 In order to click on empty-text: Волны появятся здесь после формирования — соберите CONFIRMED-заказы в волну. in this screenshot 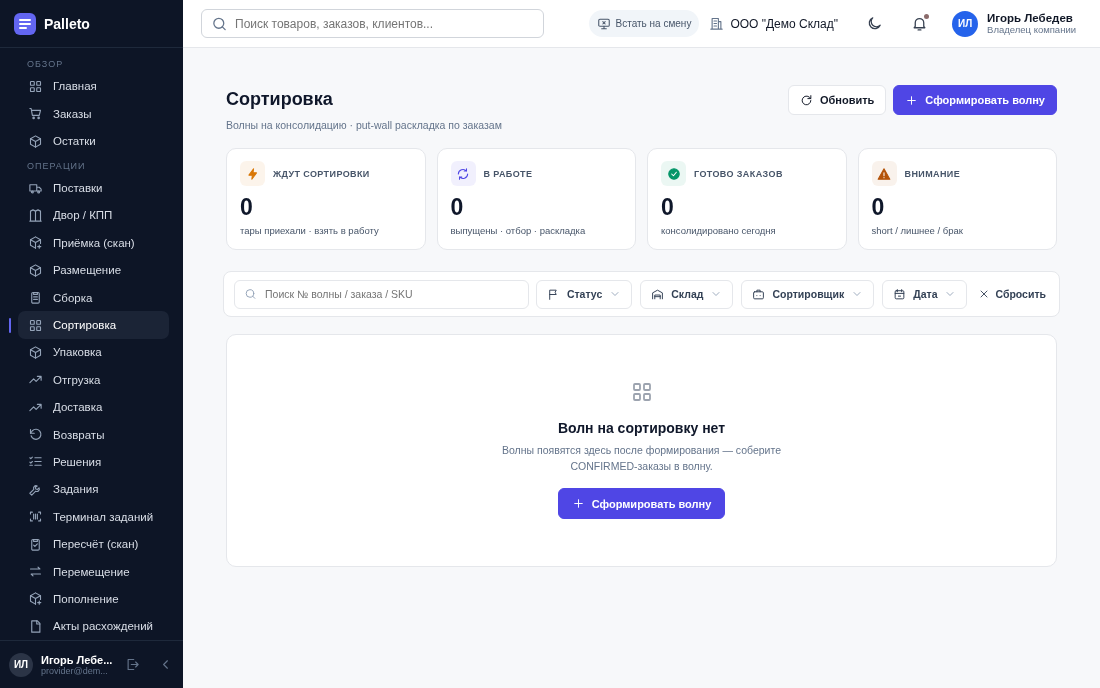, I will do `click(641, 458)`.